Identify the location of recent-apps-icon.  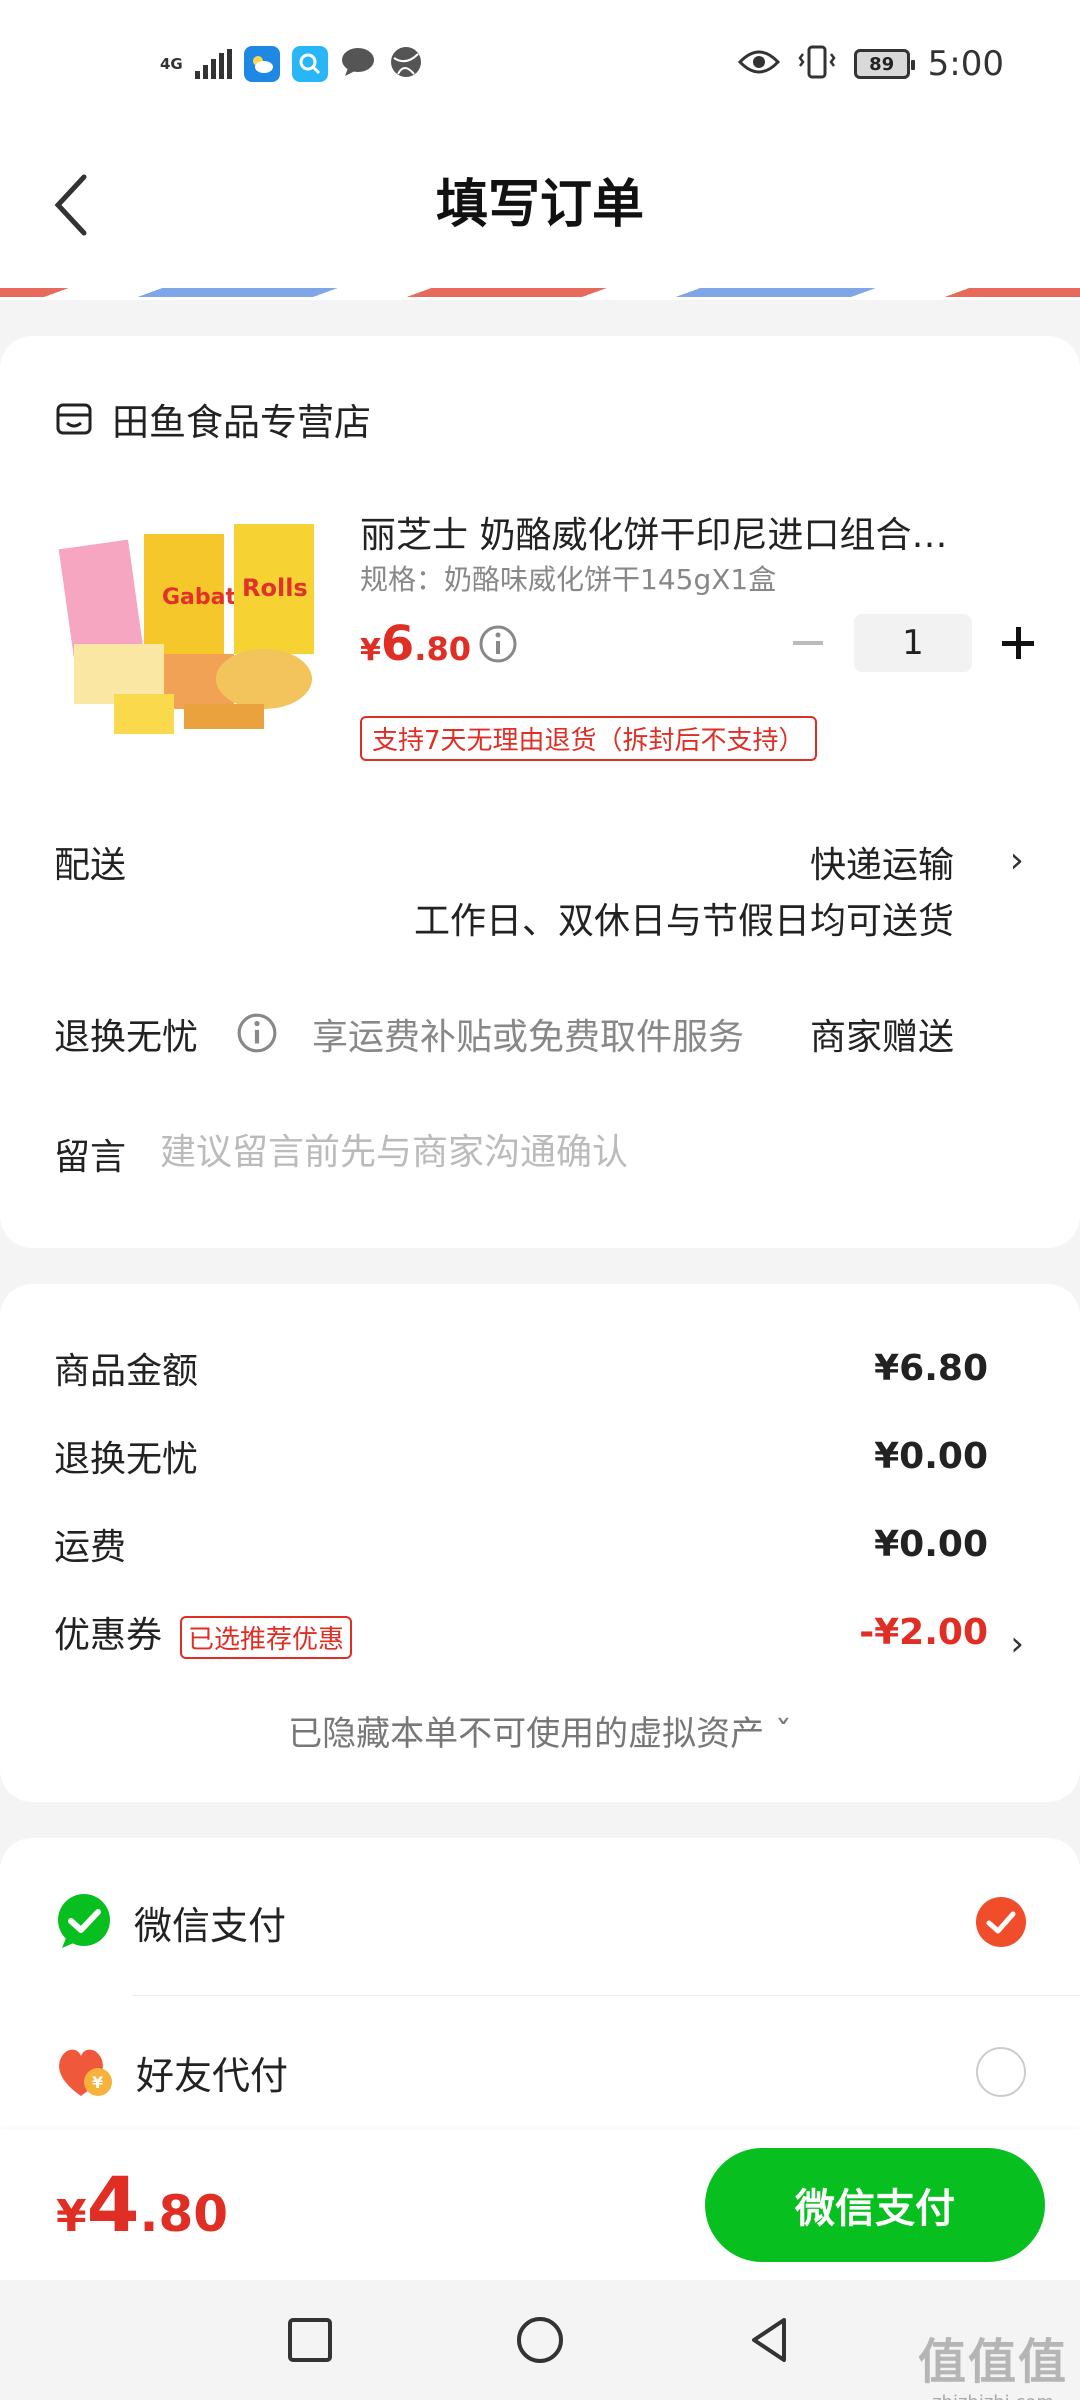
(310, 2340).